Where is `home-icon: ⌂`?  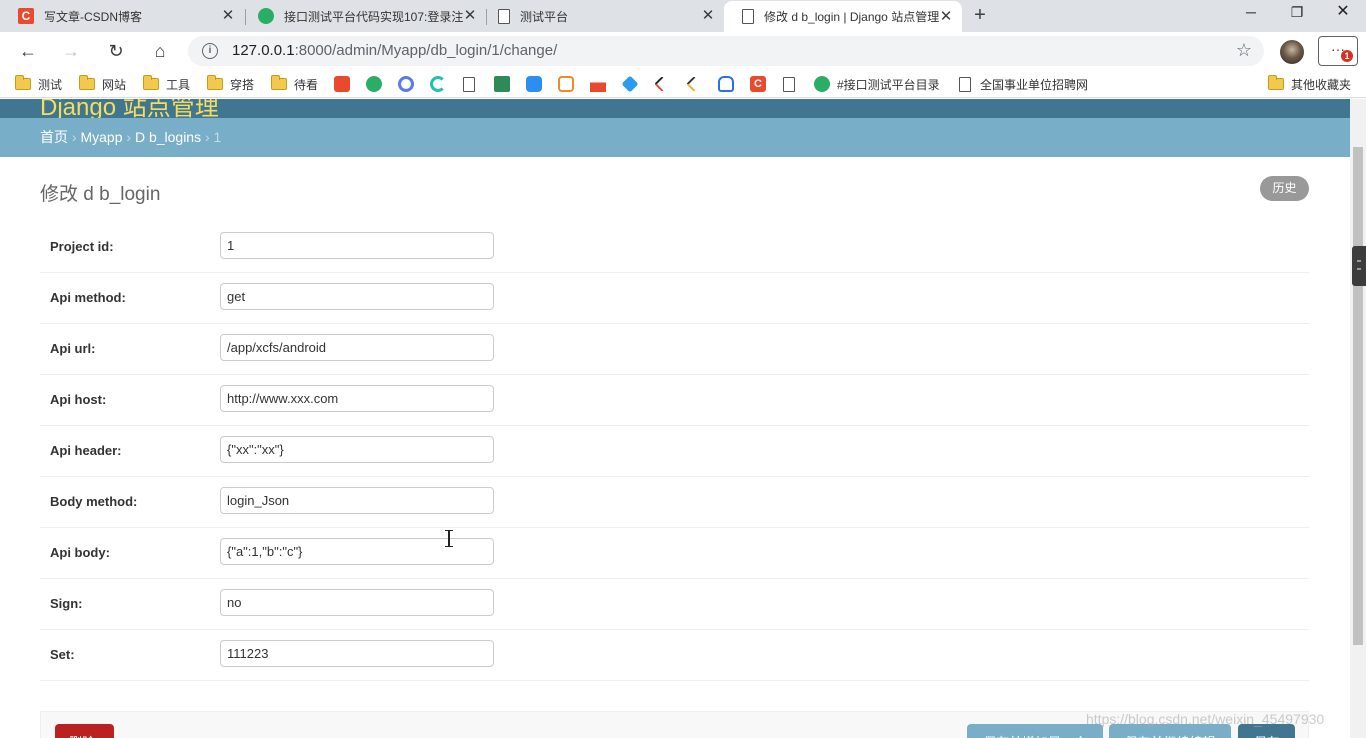 home-icon: ⌂ is located at coordinates (160, 51).